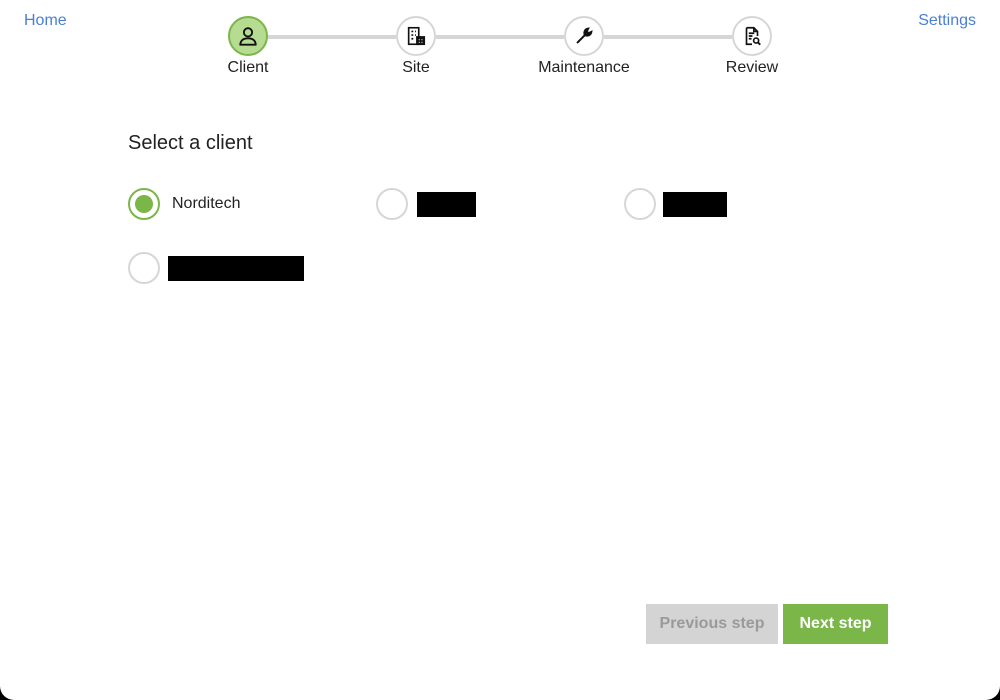 This screenshot has height=700, width=1000. I want to click on user-icon, so click(248, 36).